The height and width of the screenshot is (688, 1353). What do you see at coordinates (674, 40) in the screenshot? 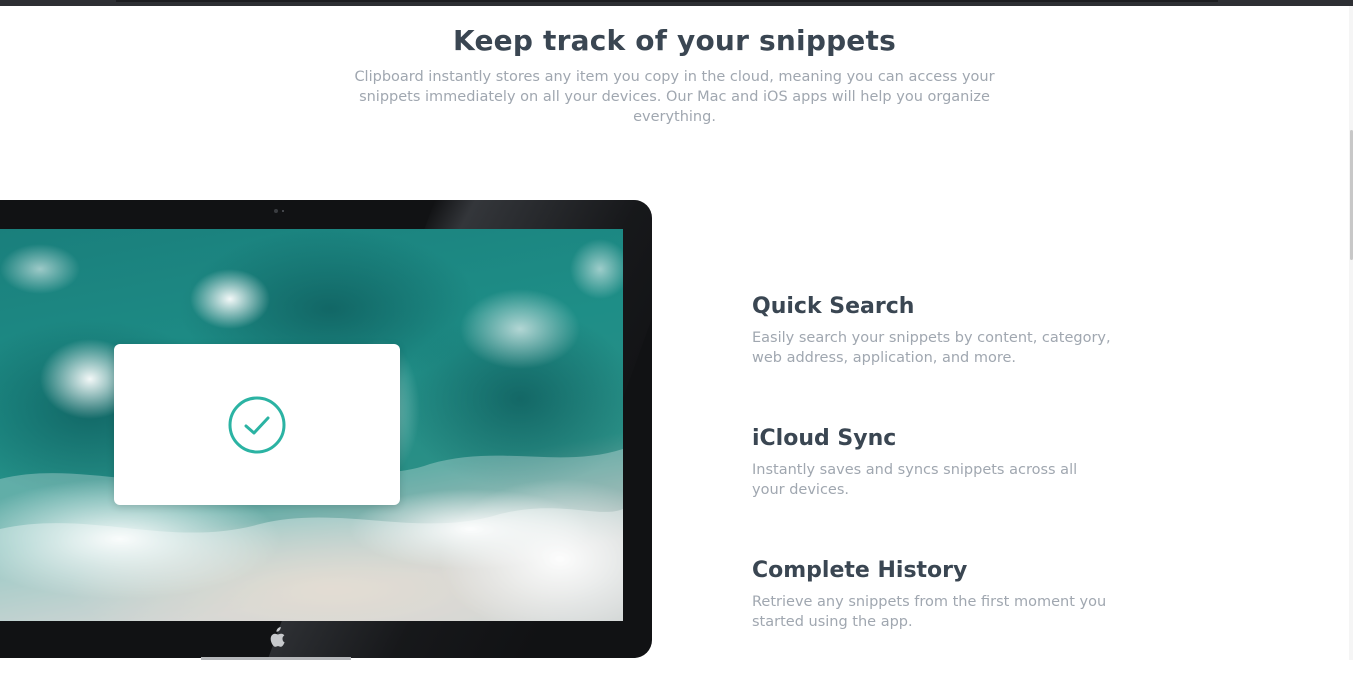
I see `section-title: Keep track of your snippets` at bounding box center [674, 40].